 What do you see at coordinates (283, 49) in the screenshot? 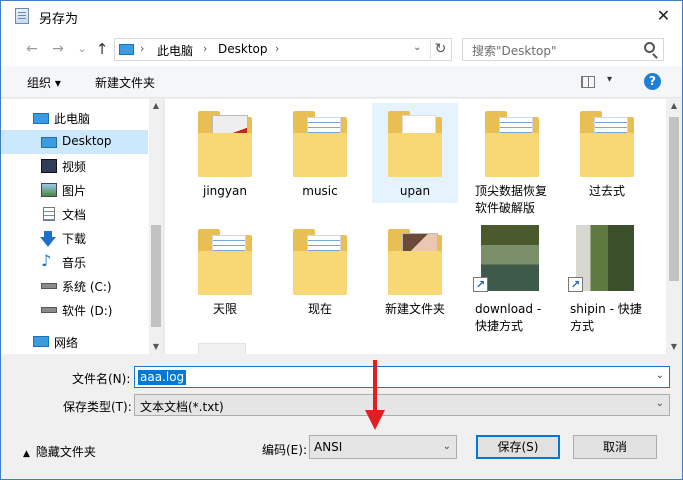
I see `address-bar: › 此电脑 › Desktop › ⌄ ↻` at bounding box center [283, 49].